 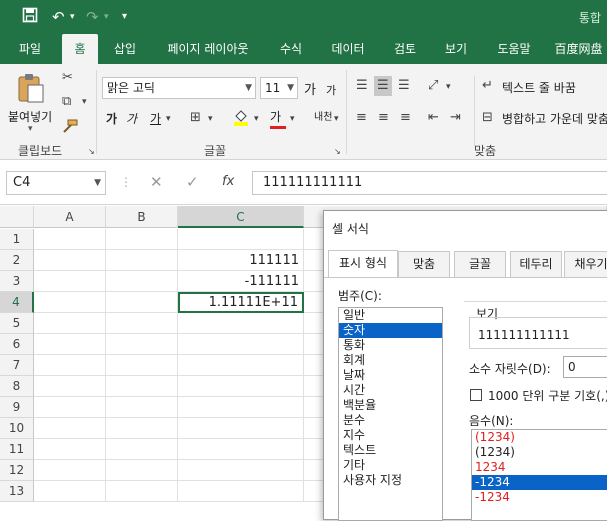 I want to click on tab-home: 홈, so click(x=80, y=49).